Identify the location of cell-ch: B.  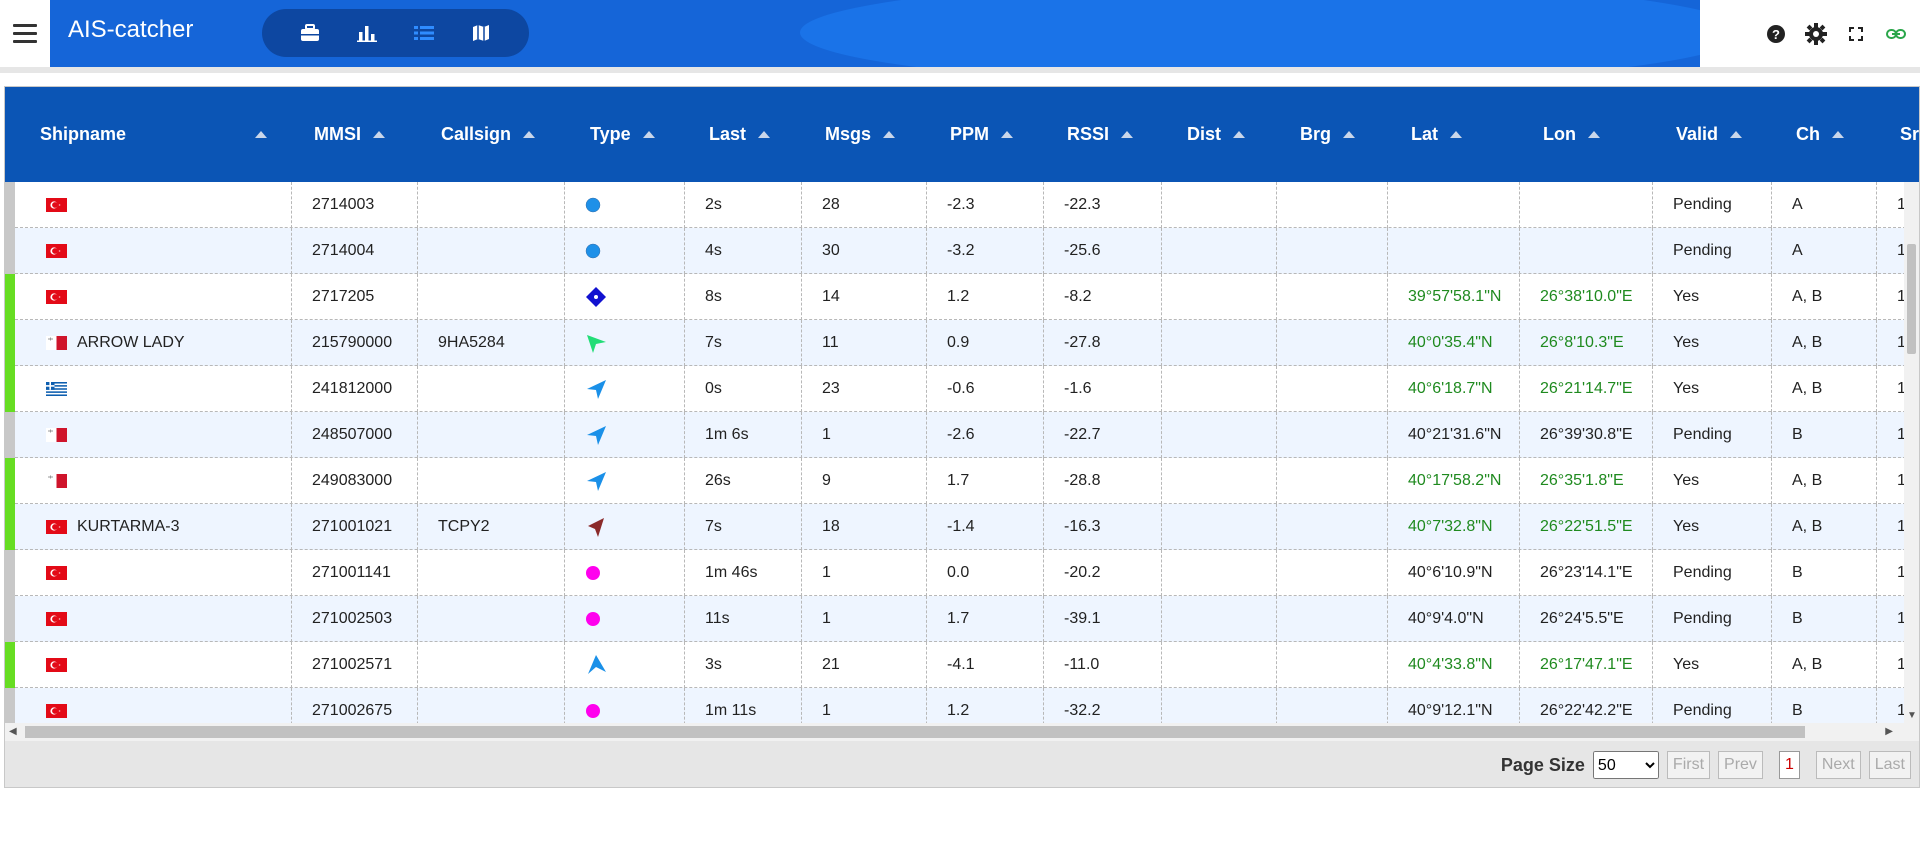
(1824, 573).